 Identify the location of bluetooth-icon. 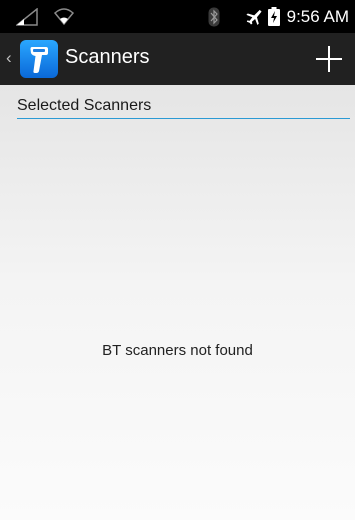
(214, 19).